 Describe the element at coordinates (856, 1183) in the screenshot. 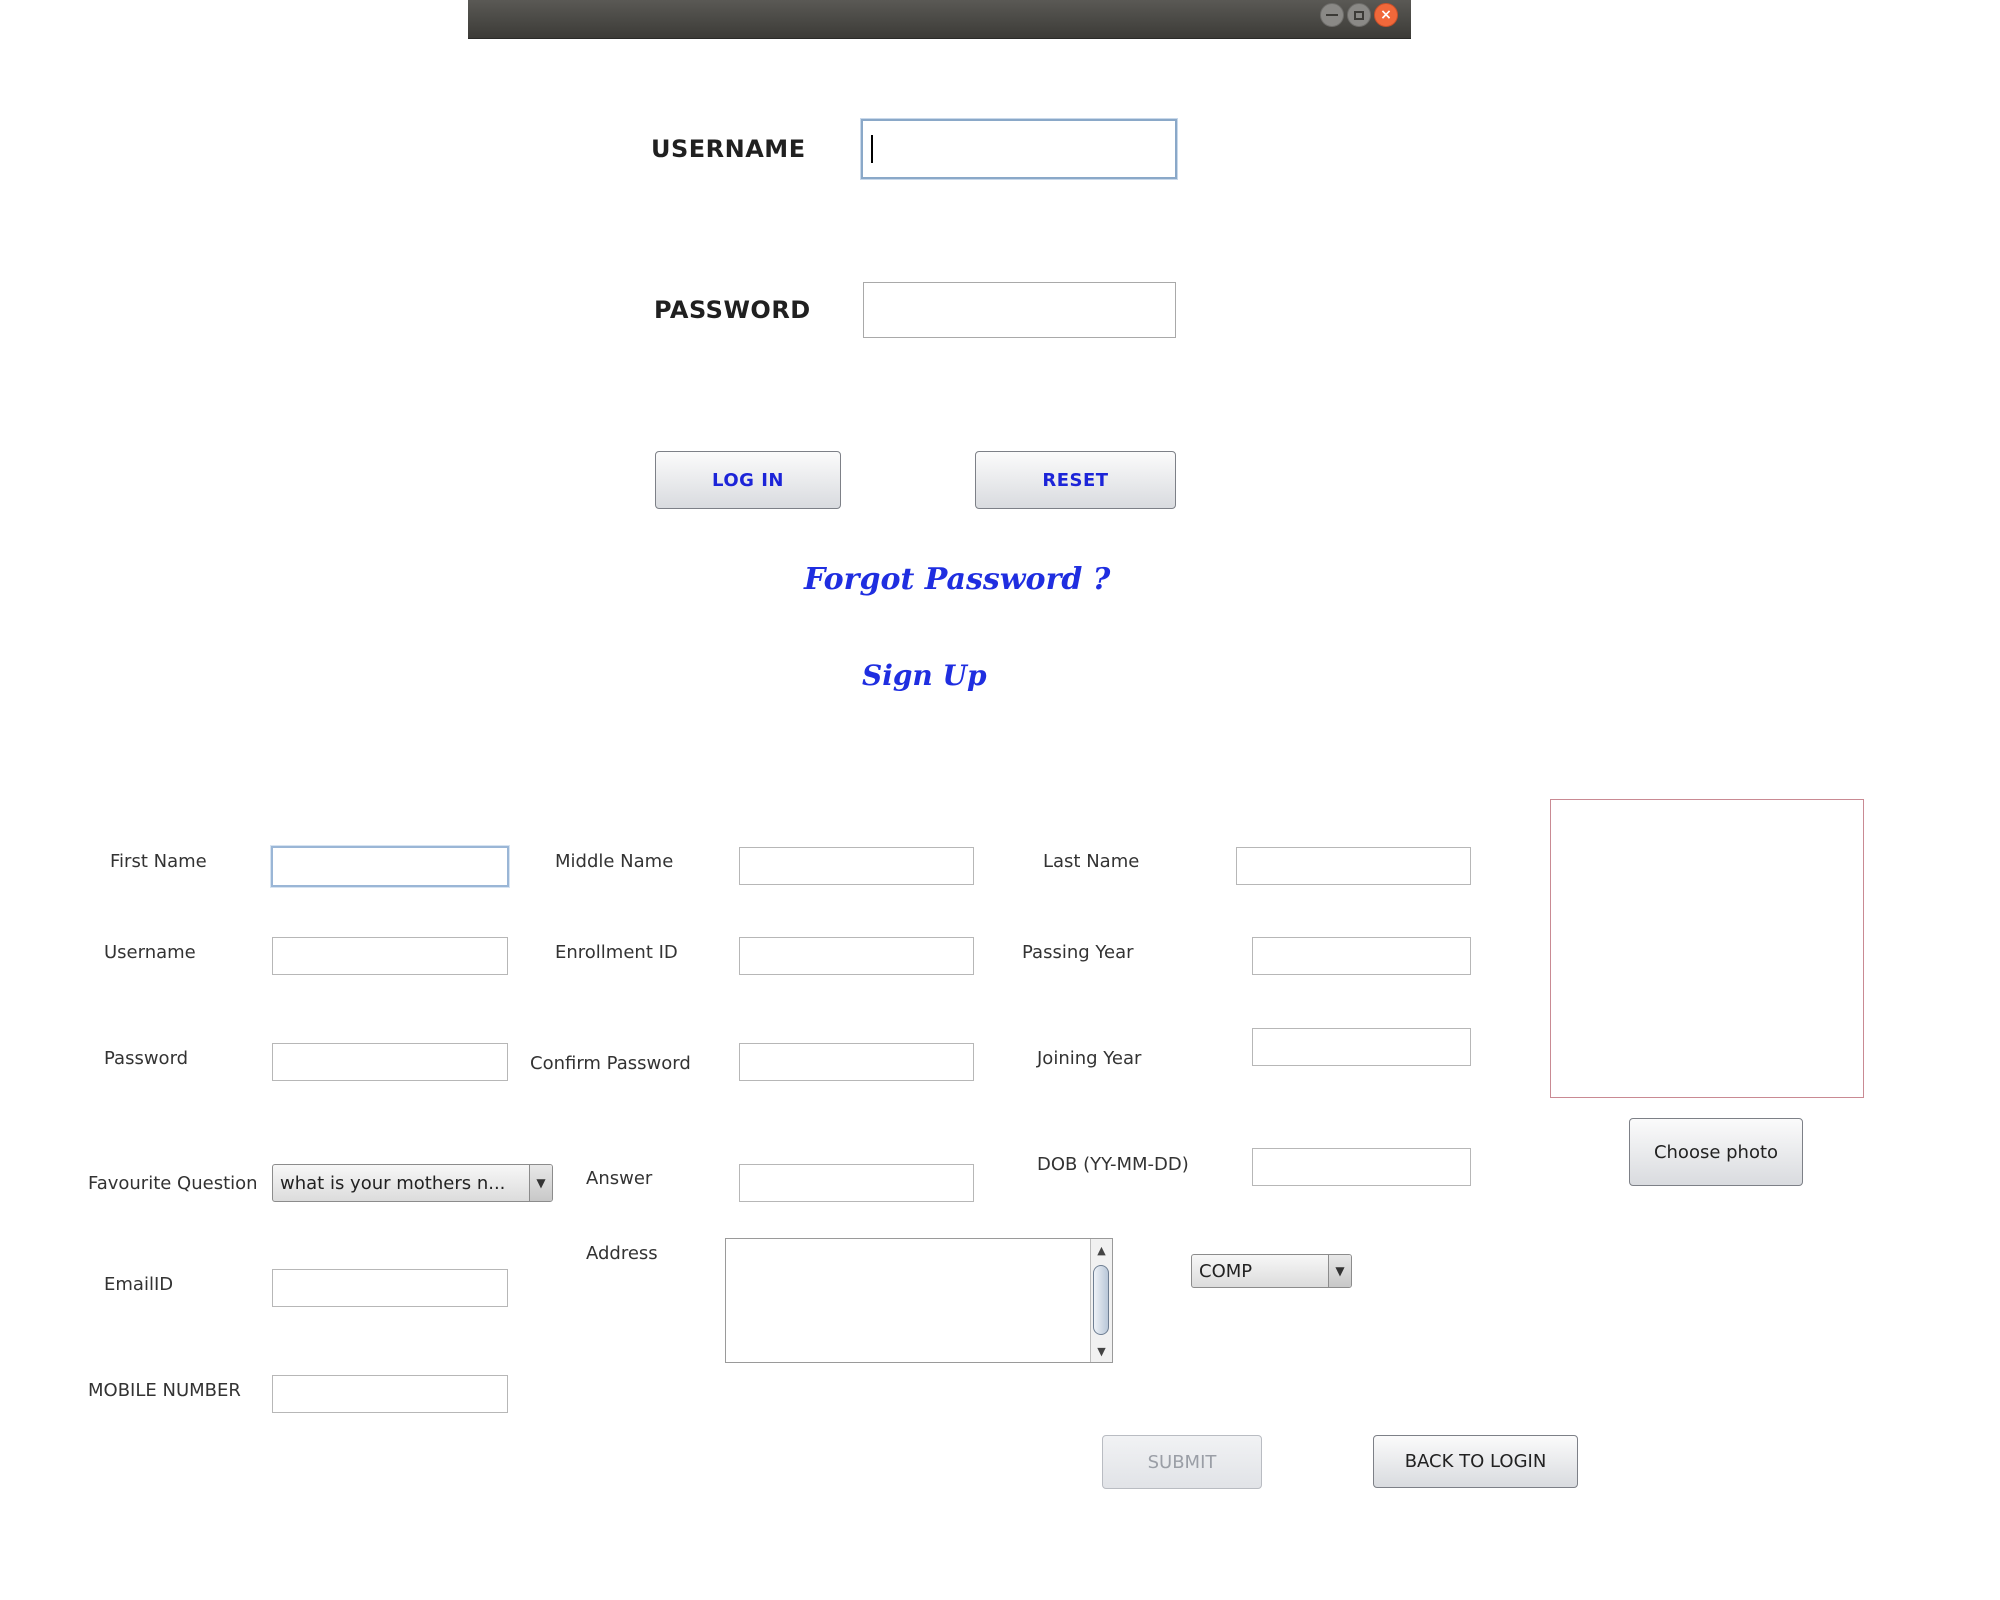

I see `answer-input` at that location.